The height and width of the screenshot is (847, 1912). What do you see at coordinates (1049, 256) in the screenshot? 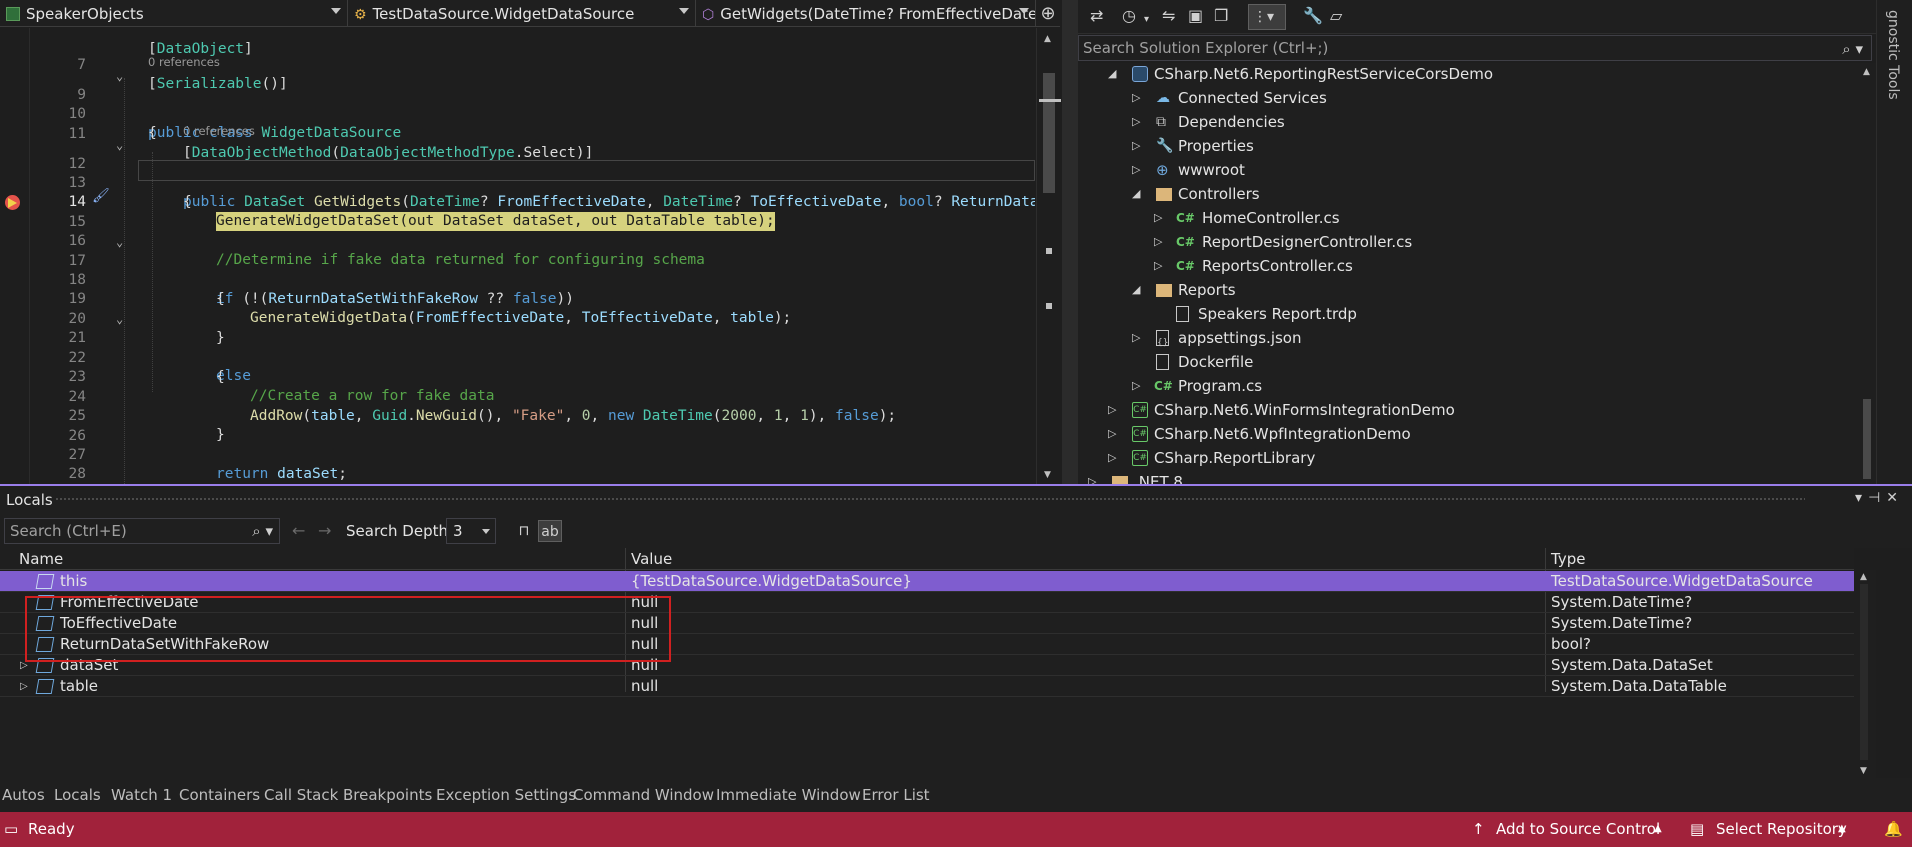
I see `editor-scrollbar: ▲ ▼` at bounding box center [1049, 256].